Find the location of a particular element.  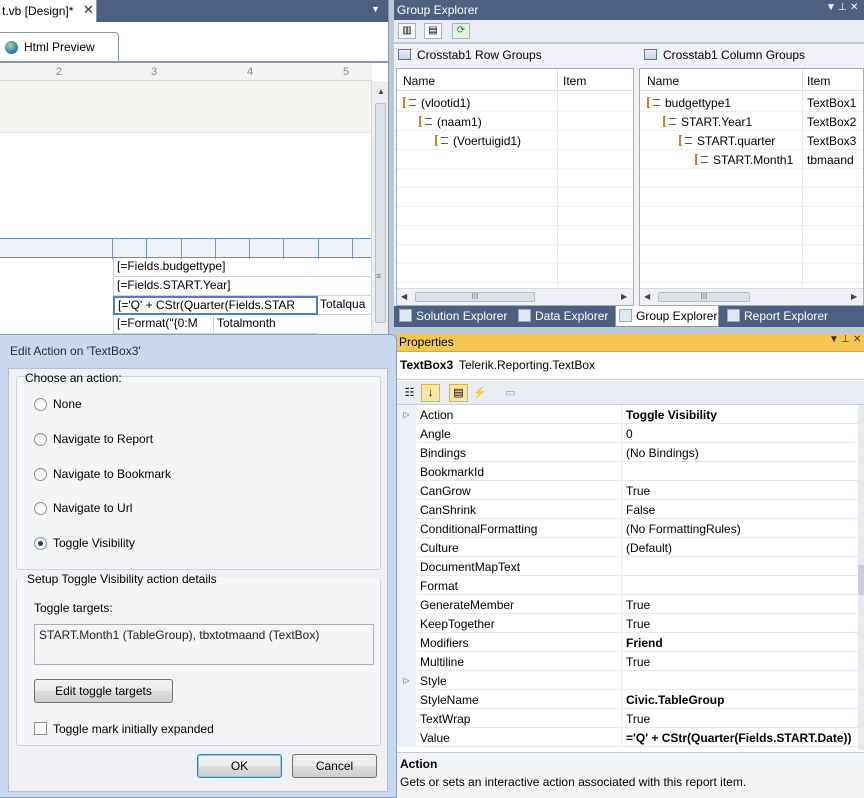

table-row: START.Year1 TextBox2 is located at coordinates (751, 121).